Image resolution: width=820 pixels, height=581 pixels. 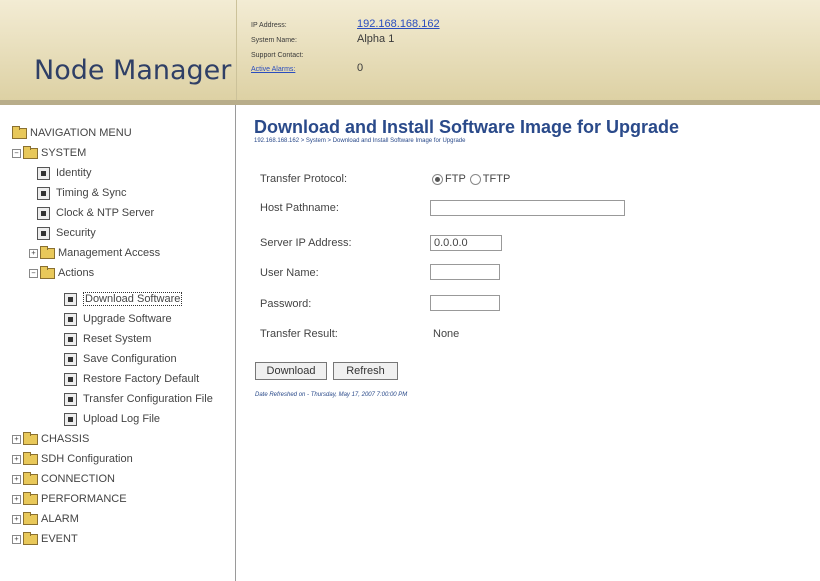 I want to click on nav-root: NAVIGATION MENU, so click(x=72, y=133).